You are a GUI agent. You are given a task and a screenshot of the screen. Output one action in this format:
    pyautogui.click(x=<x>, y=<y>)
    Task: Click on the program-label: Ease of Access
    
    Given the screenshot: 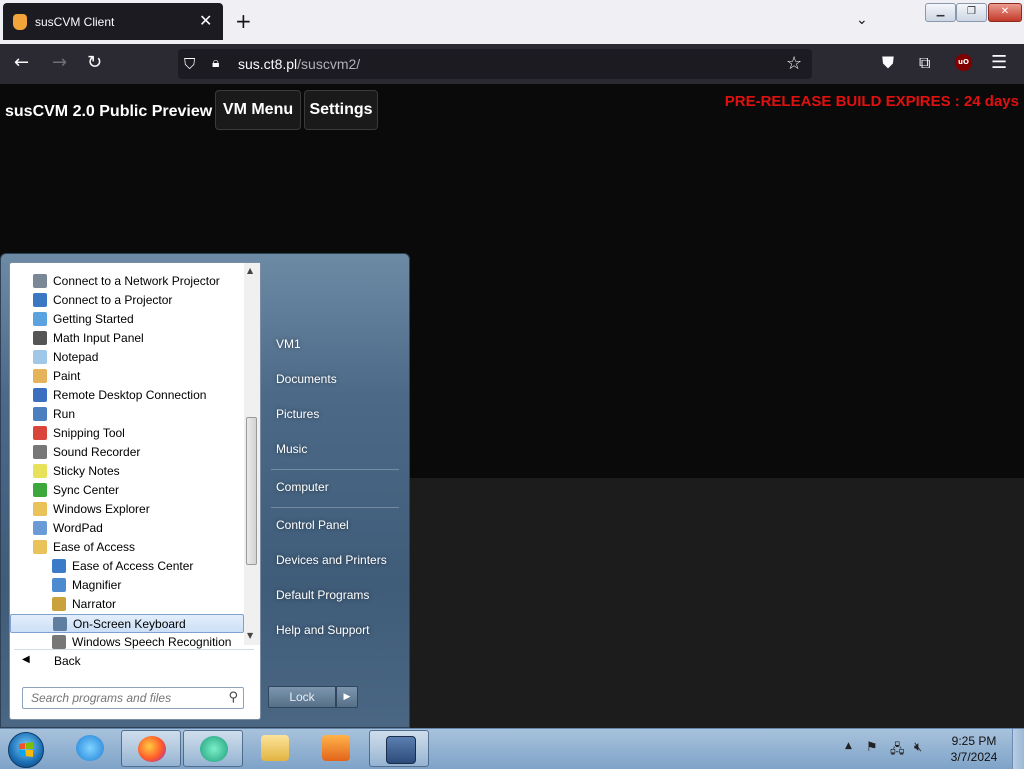 What is the action you would take?
    pyautogui.click(x=94, y=547)
    